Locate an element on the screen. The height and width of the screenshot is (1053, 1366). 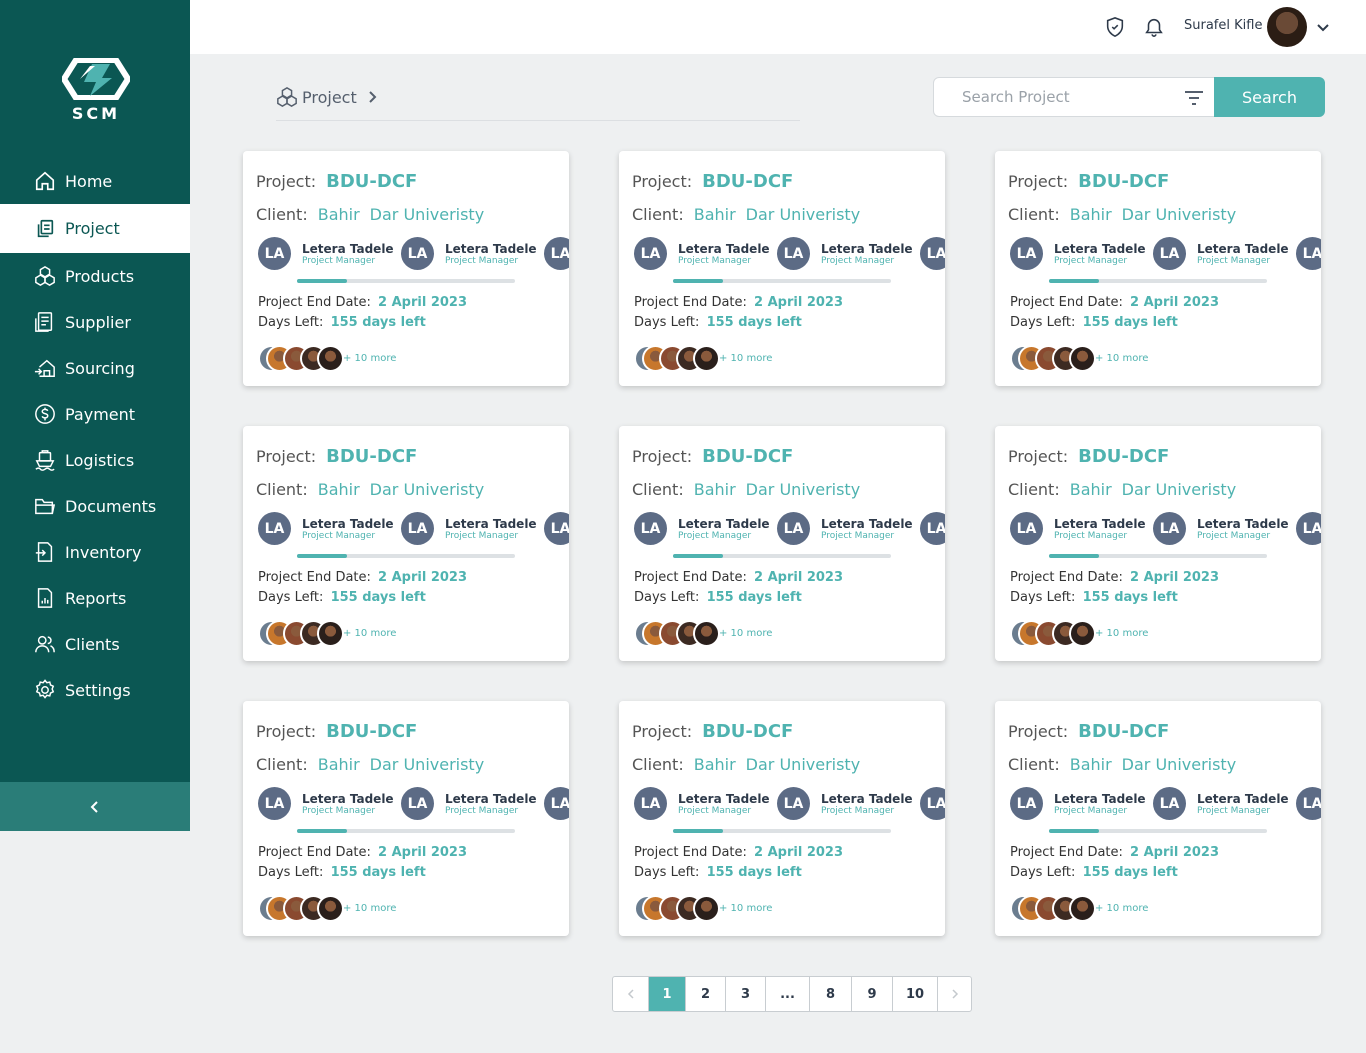
search-input is located at coordinates (1049, 97).